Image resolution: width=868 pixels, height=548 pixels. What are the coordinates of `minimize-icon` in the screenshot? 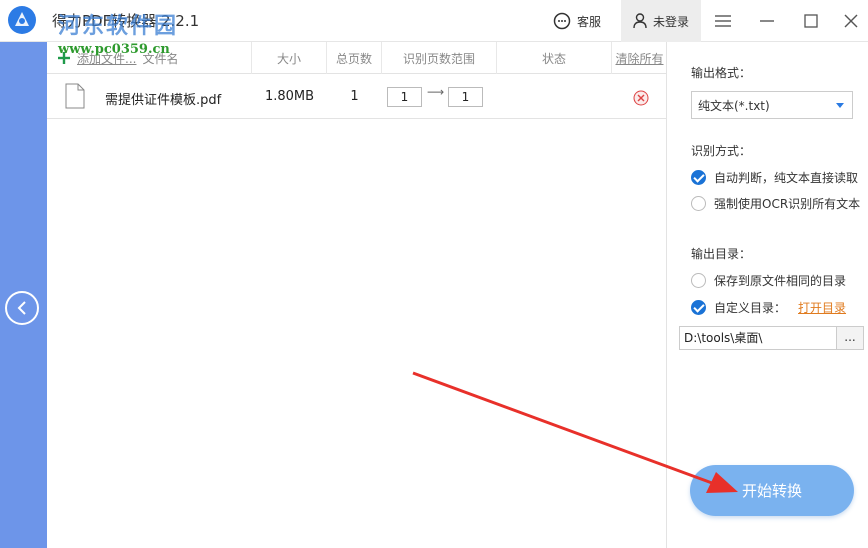 It's located at (767, 21).